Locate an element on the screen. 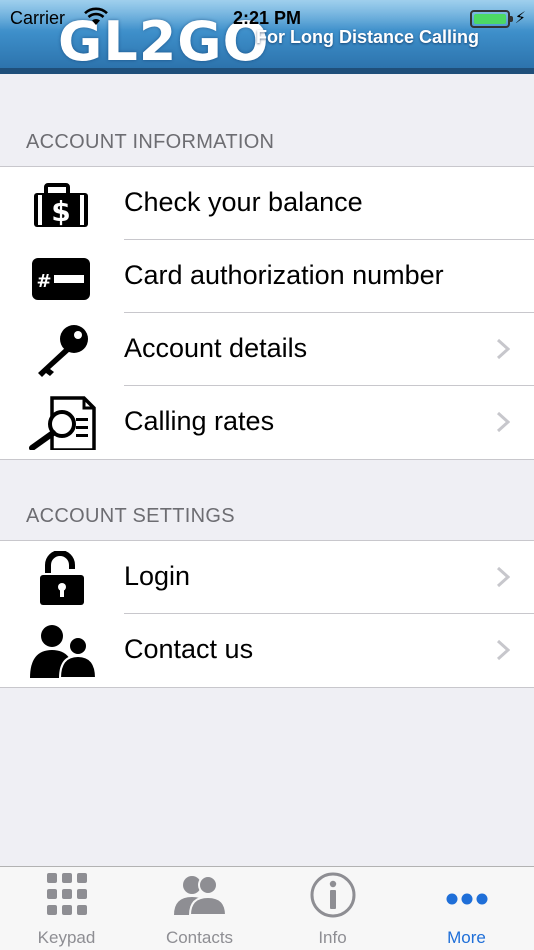 The height and width of the screenshot is (950, 534). check-balance-row: $ Check your balance is located at coordinates (267, 203).